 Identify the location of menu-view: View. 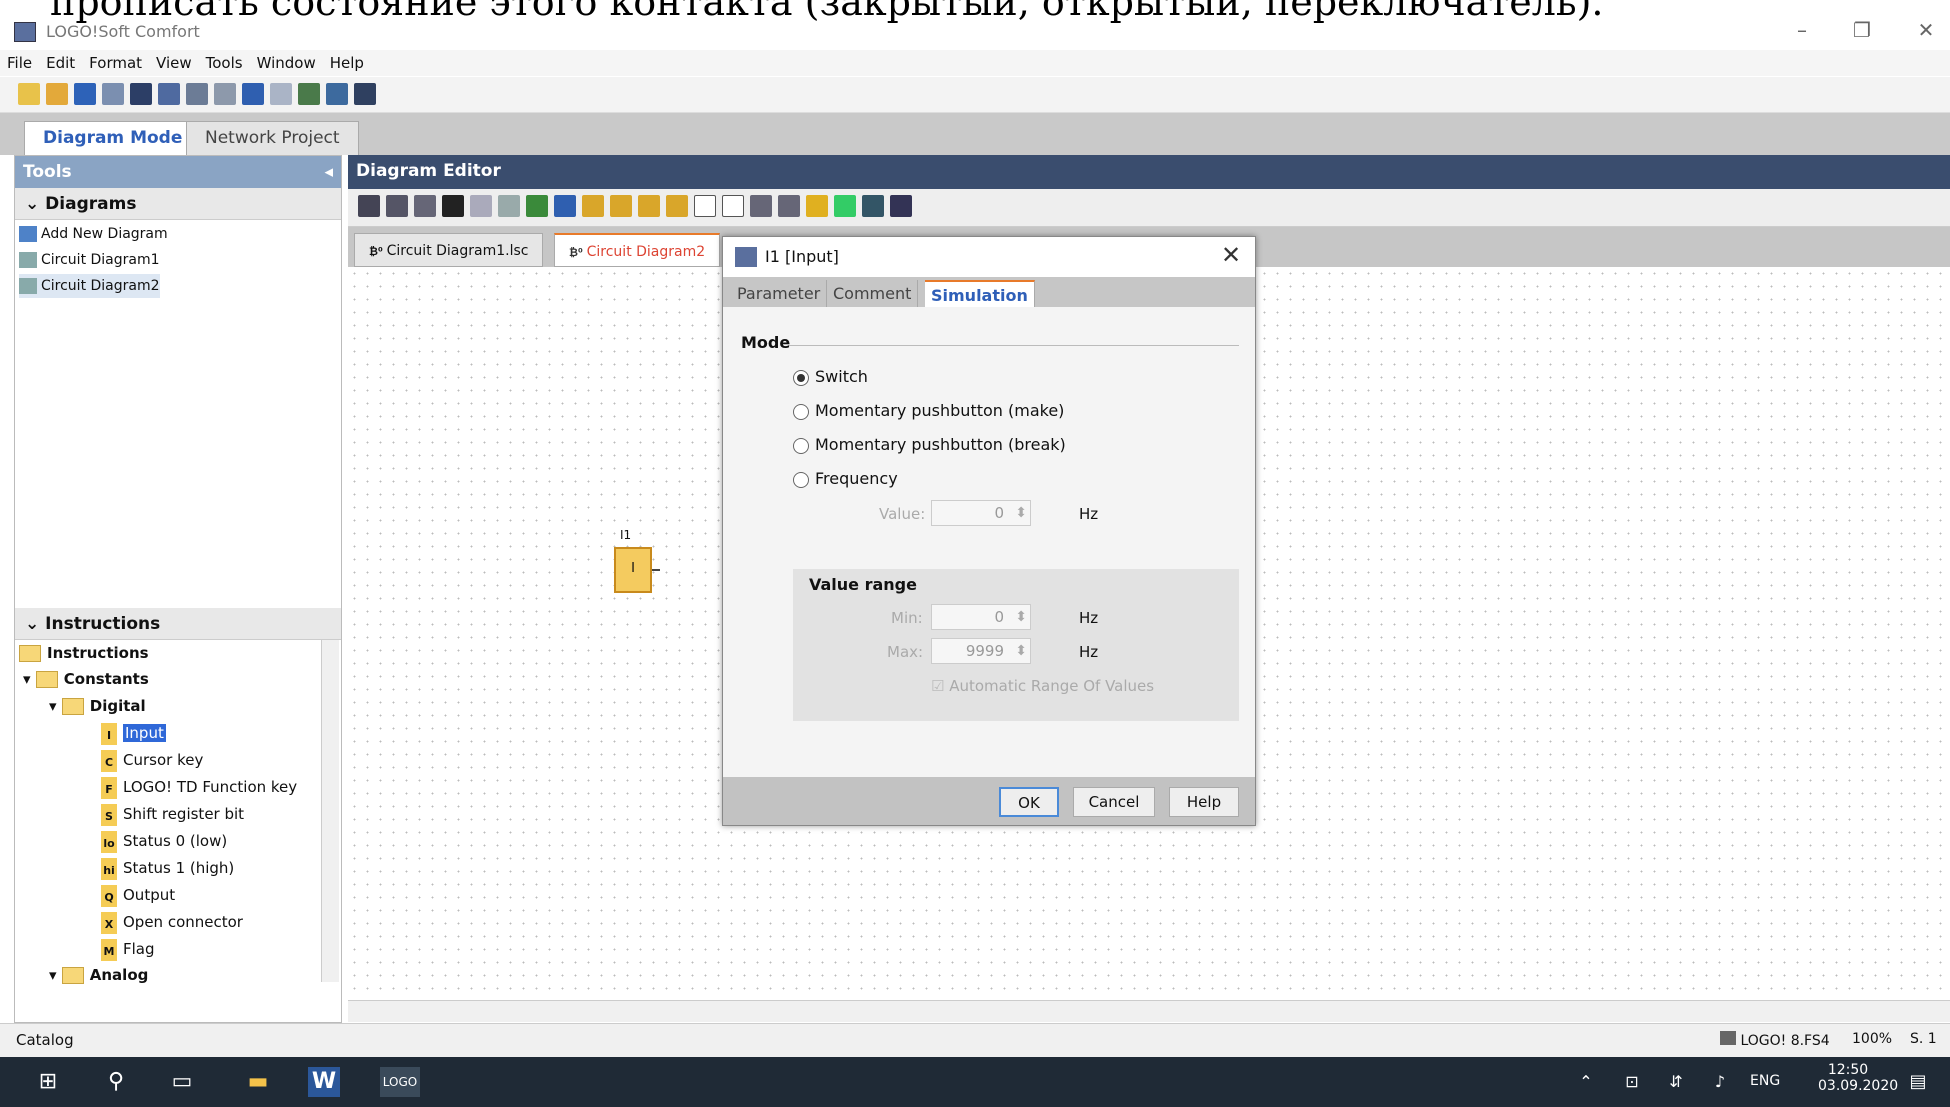
(174, 61).